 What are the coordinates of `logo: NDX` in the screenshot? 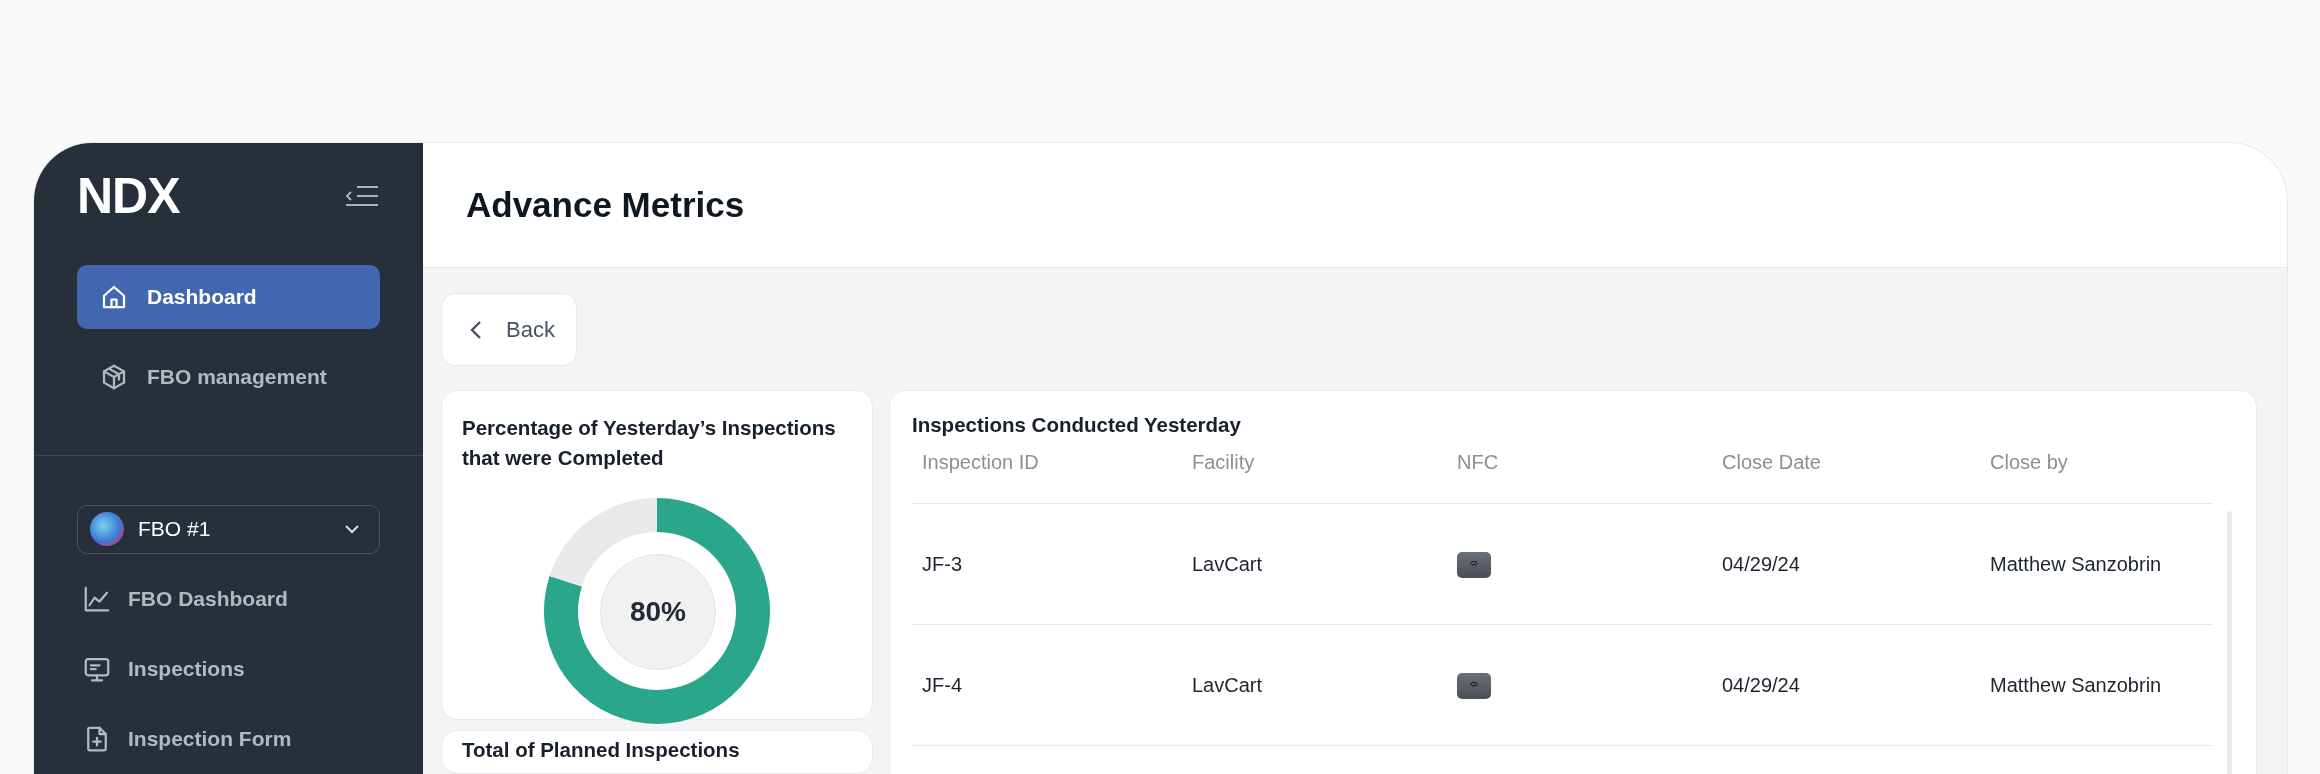 It's located at (128, 195).